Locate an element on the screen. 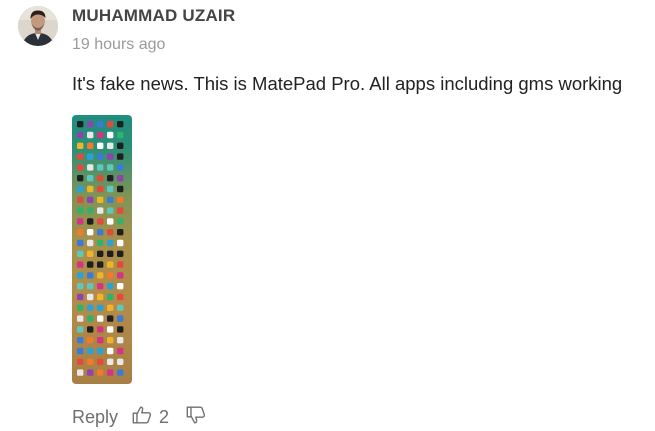 The image size is (655, 431). comment-timestamp: 19 hours ago is located at coordinates (119, 44).